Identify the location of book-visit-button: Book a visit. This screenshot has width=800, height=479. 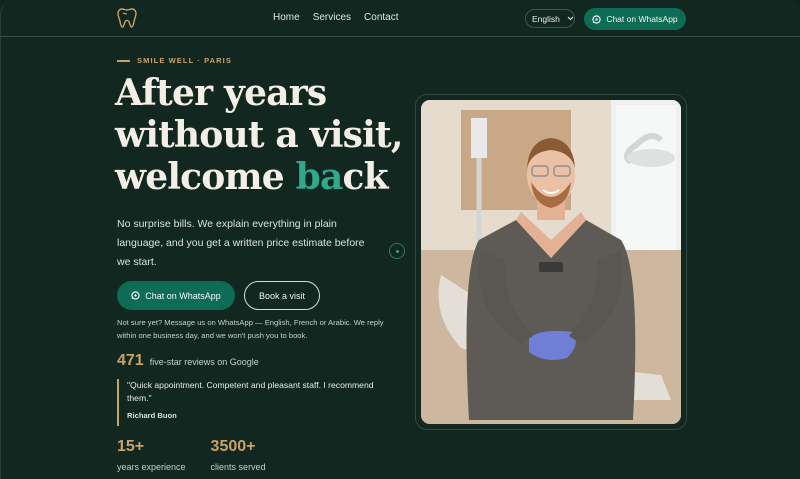
(282, 295).